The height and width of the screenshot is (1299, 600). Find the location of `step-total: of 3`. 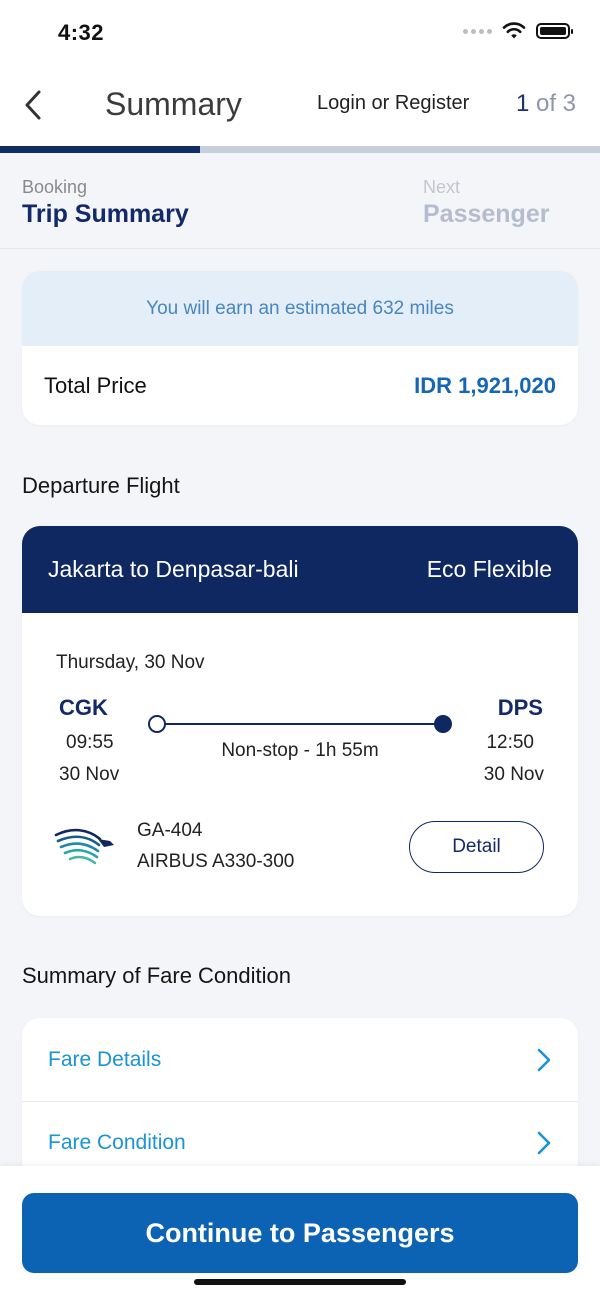

step-total: of 3 is located at coordinates (555, 103).